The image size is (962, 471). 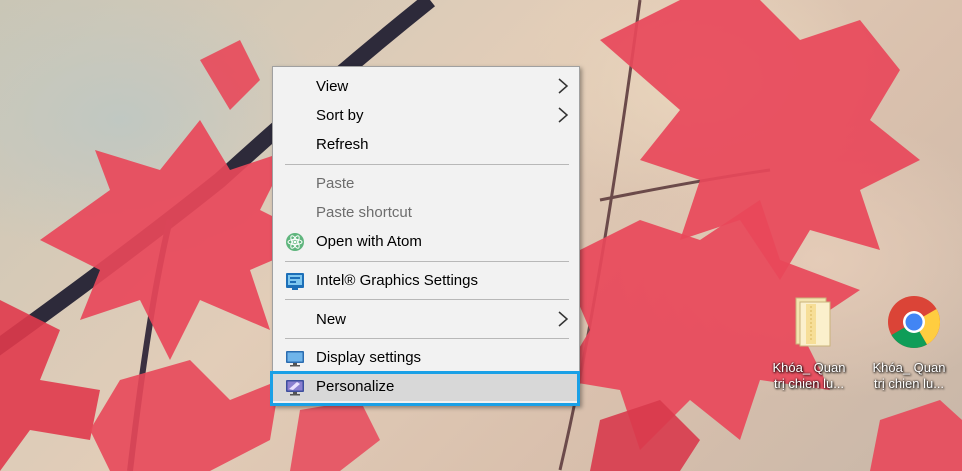 I want to click on menu-item-paste: Paste, so click(x=426, y=183).